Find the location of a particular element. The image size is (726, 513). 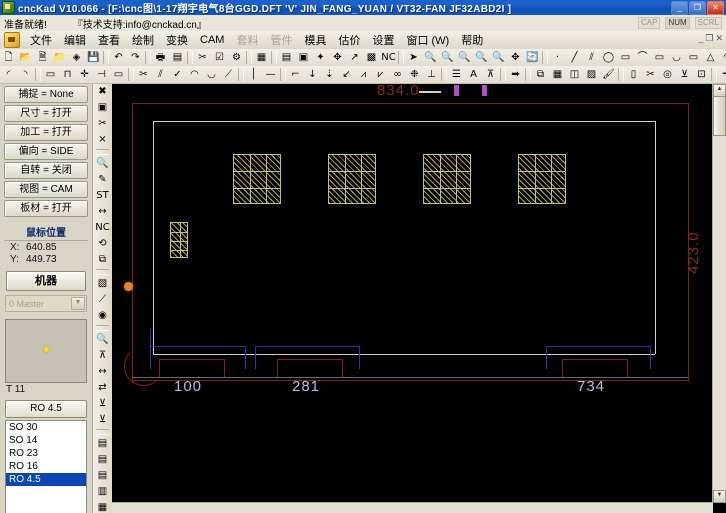

redraw-icon: 🔄 is located at coordinates (532, 57).